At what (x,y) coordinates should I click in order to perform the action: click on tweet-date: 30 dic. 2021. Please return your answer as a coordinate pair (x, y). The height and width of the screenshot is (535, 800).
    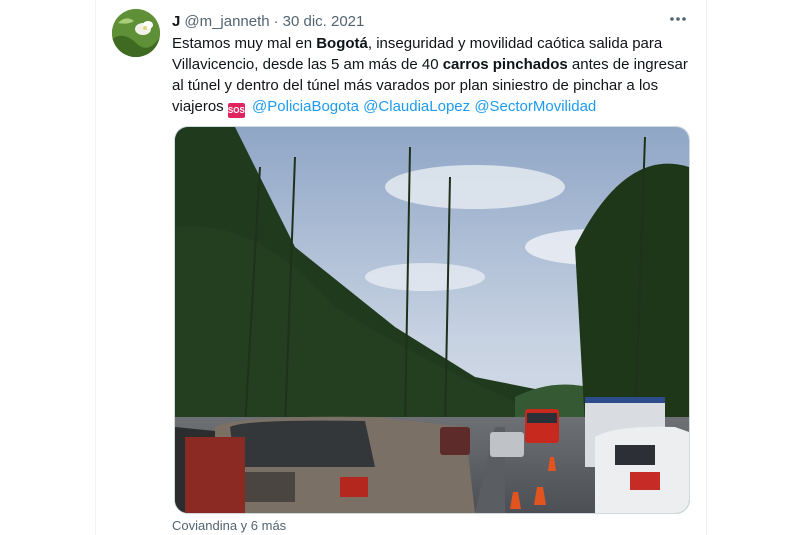
    Looking at the image, I should click on (324, 21).